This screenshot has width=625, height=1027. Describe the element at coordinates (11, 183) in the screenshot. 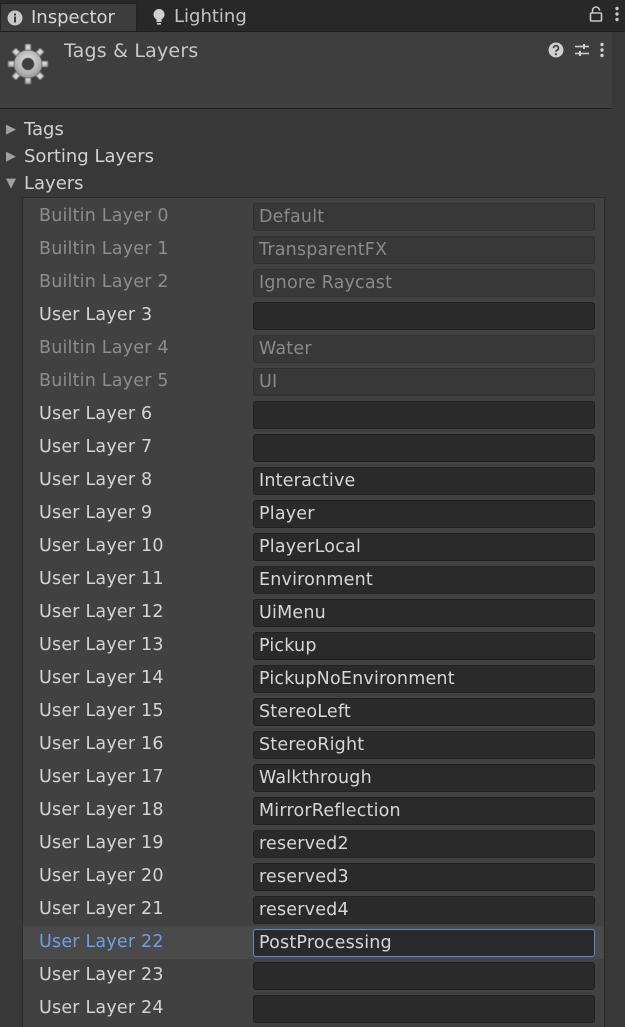

I see `caret-down-icon: ▼` at that location.